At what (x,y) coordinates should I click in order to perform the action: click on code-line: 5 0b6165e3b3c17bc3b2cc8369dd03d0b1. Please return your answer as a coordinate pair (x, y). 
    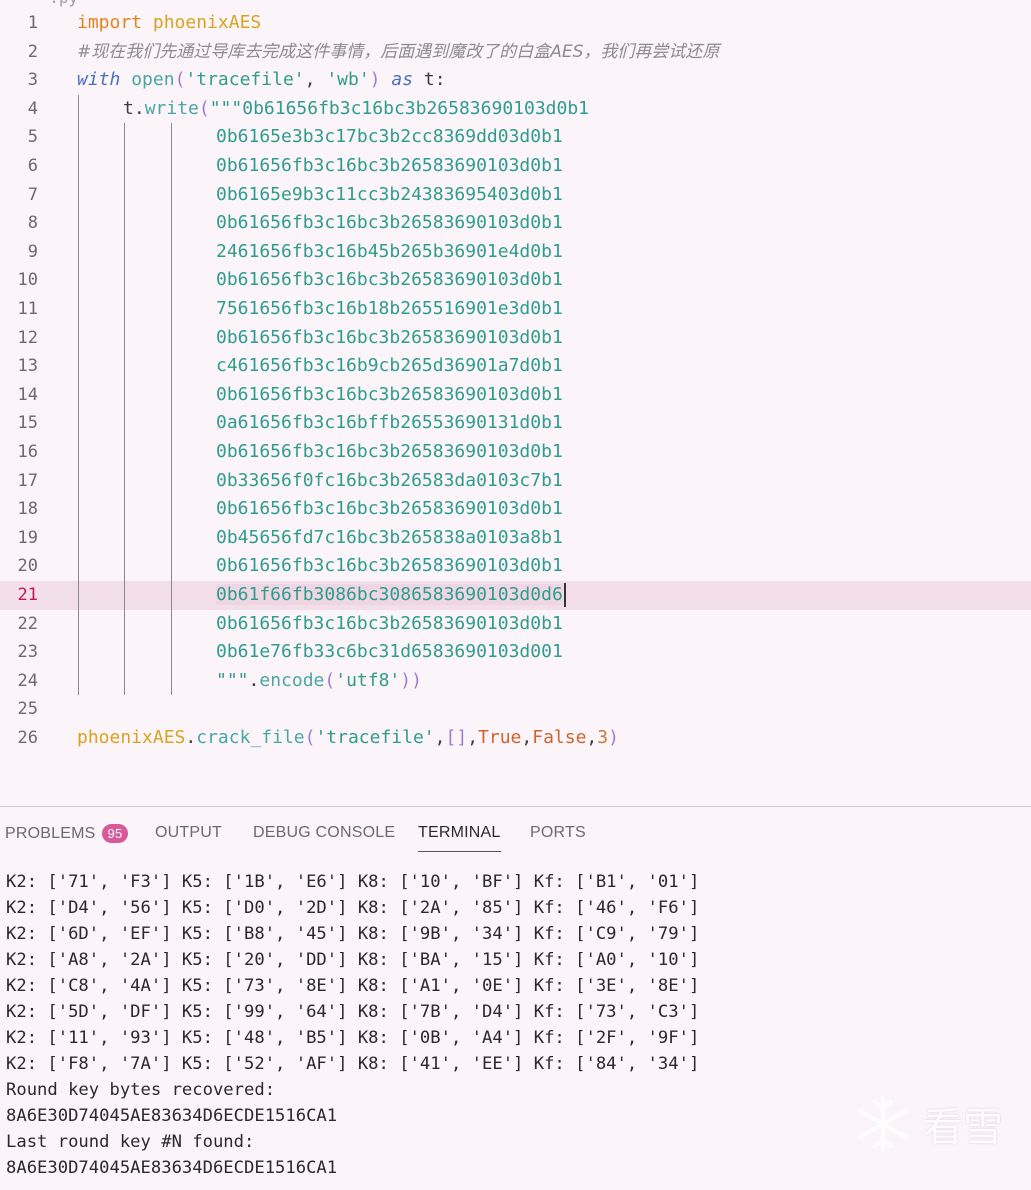
    Looking at the image, I should click on (515, 137).